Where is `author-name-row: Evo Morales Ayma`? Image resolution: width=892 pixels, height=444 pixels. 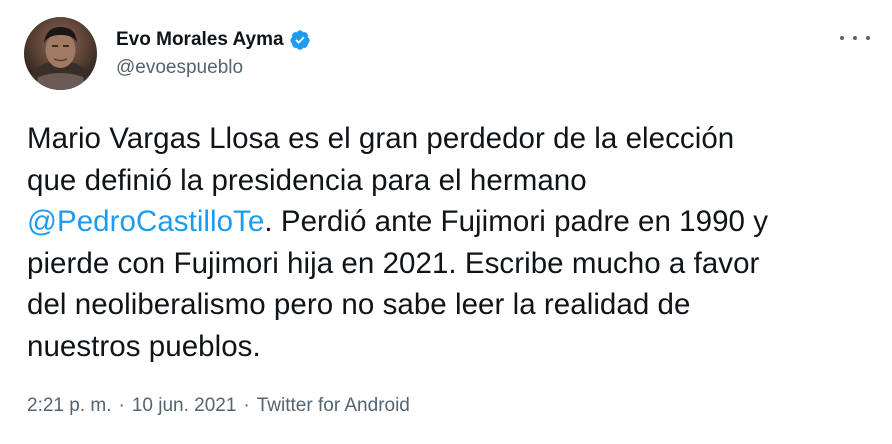 author-name-row: Evo Morales Ayma is located at coordinates (213, 40).